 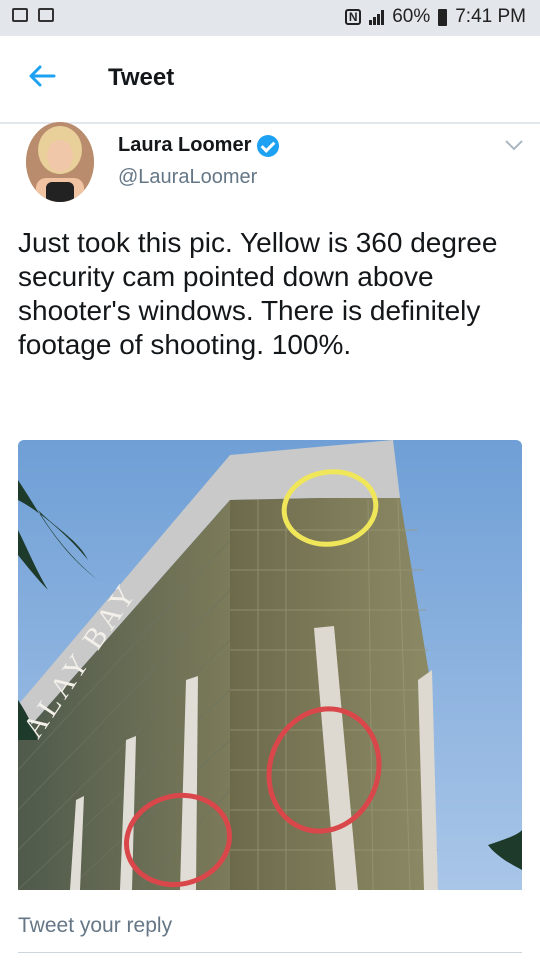 What do you see at coordinates (184, 145) in the screenshot?
I see `author-name: Laura Loomer` at bounding box center [184, 145].